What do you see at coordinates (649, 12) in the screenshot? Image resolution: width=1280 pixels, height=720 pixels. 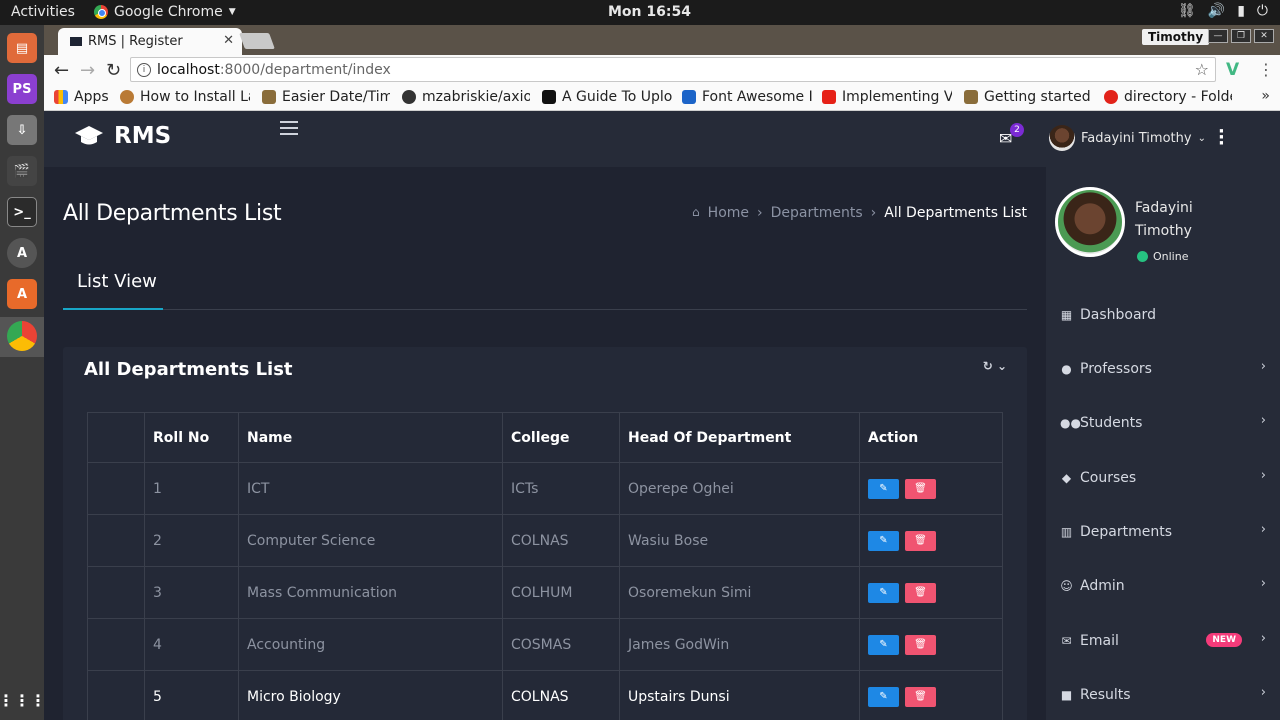 I see `clock: Mon 16:54` at bounding box center [649, 12].